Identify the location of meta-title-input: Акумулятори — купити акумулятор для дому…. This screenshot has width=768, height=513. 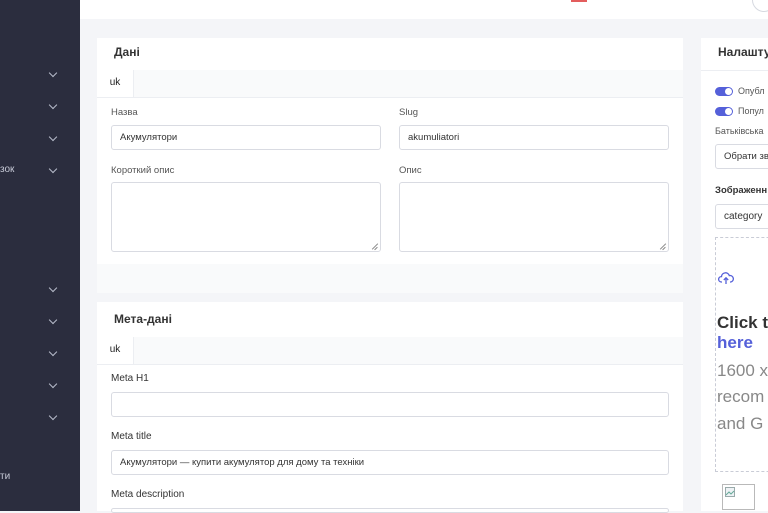
(390, 462).